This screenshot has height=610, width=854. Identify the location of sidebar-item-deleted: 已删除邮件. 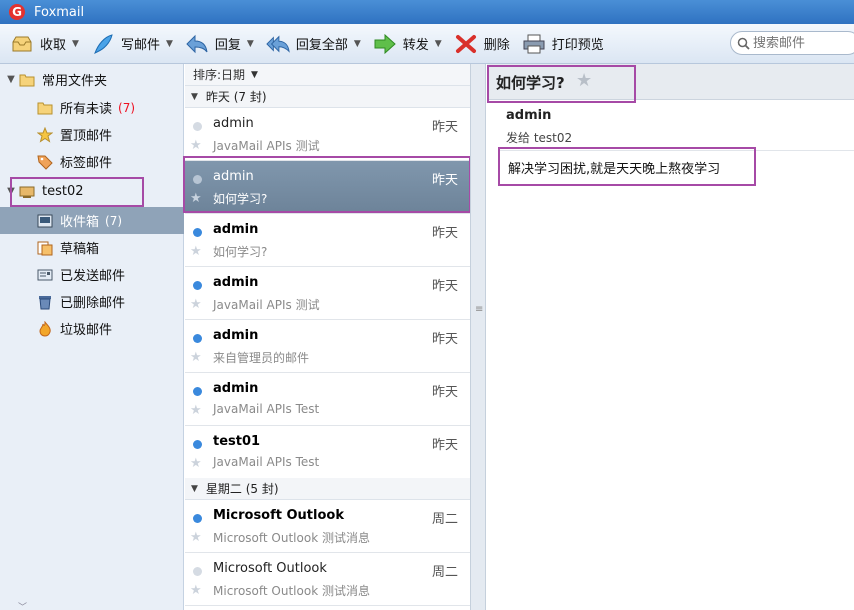
(92, 301).